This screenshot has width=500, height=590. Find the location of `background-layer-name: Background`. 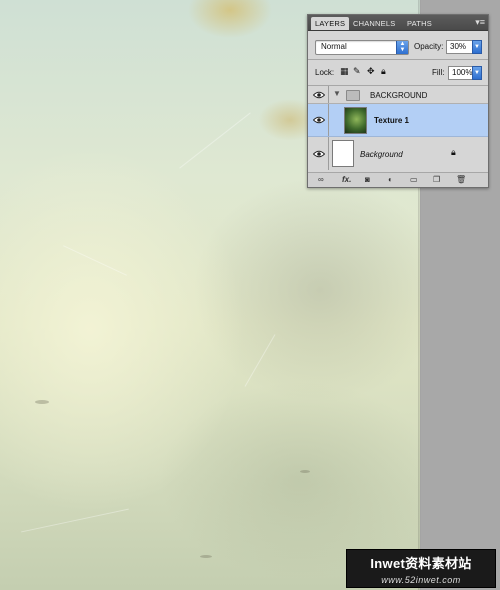

background-layer-name: Background is located at coordinates (381, 154).